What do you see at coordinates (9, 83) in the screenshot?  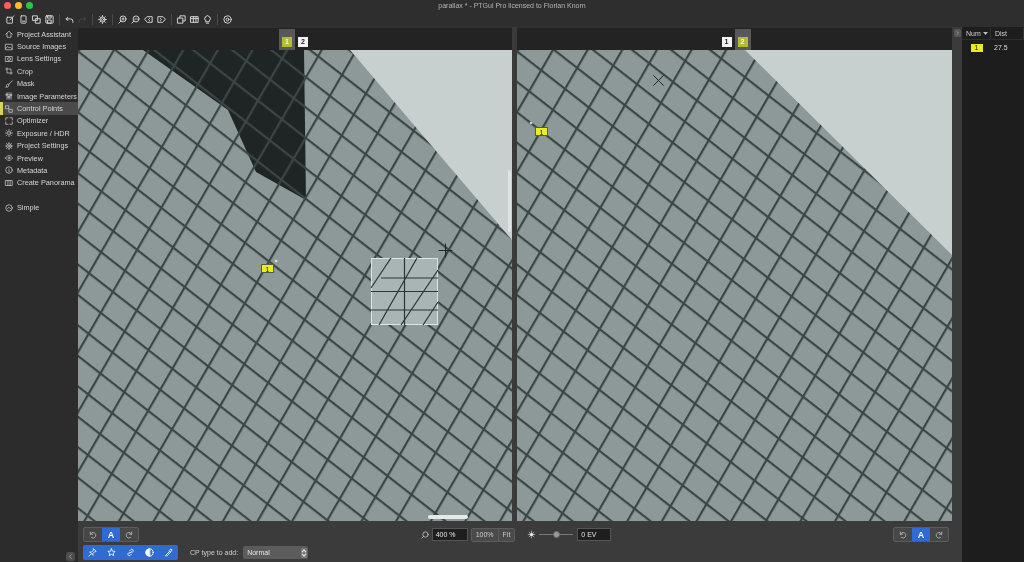 I see `brush-icon` at bounding box center [9, 83].